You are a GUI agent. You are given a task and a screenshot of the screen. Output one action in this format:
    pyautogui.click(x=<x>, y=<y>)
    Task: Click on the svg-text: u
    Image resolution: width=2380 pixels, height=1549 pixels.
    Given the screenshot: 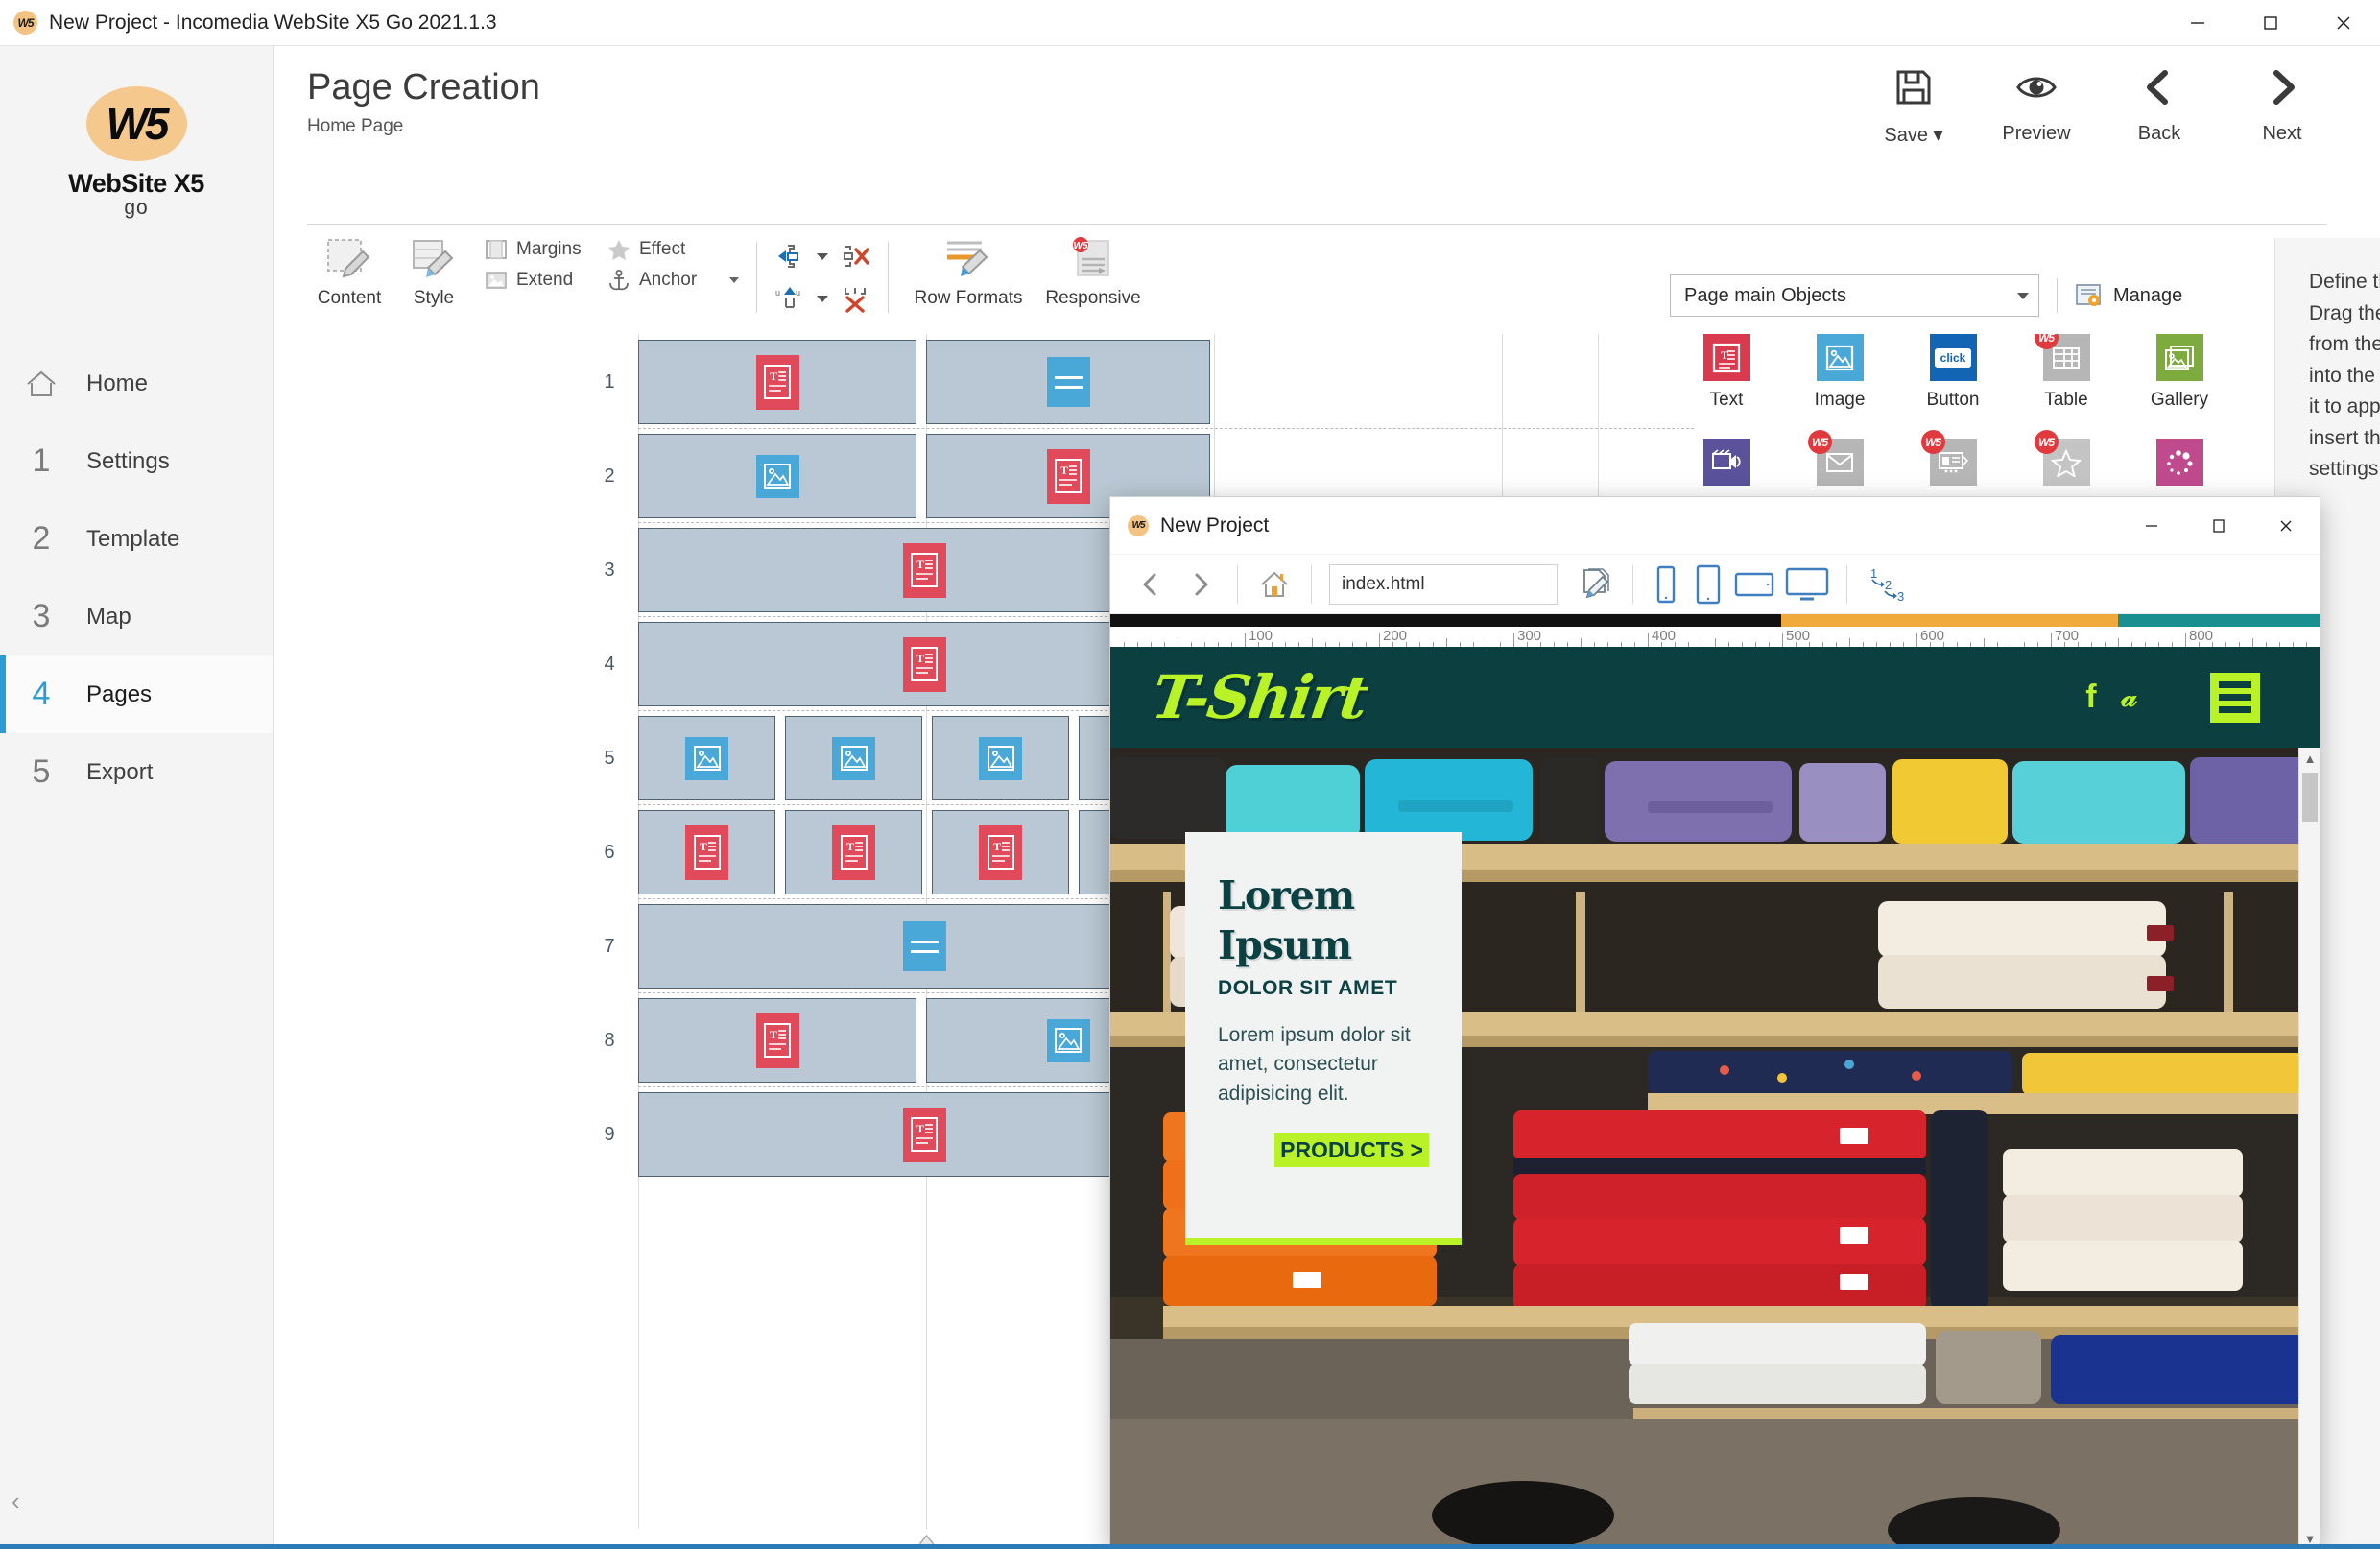 What is the action you would take?
    pyautogui.click(x=778, y=293)
    